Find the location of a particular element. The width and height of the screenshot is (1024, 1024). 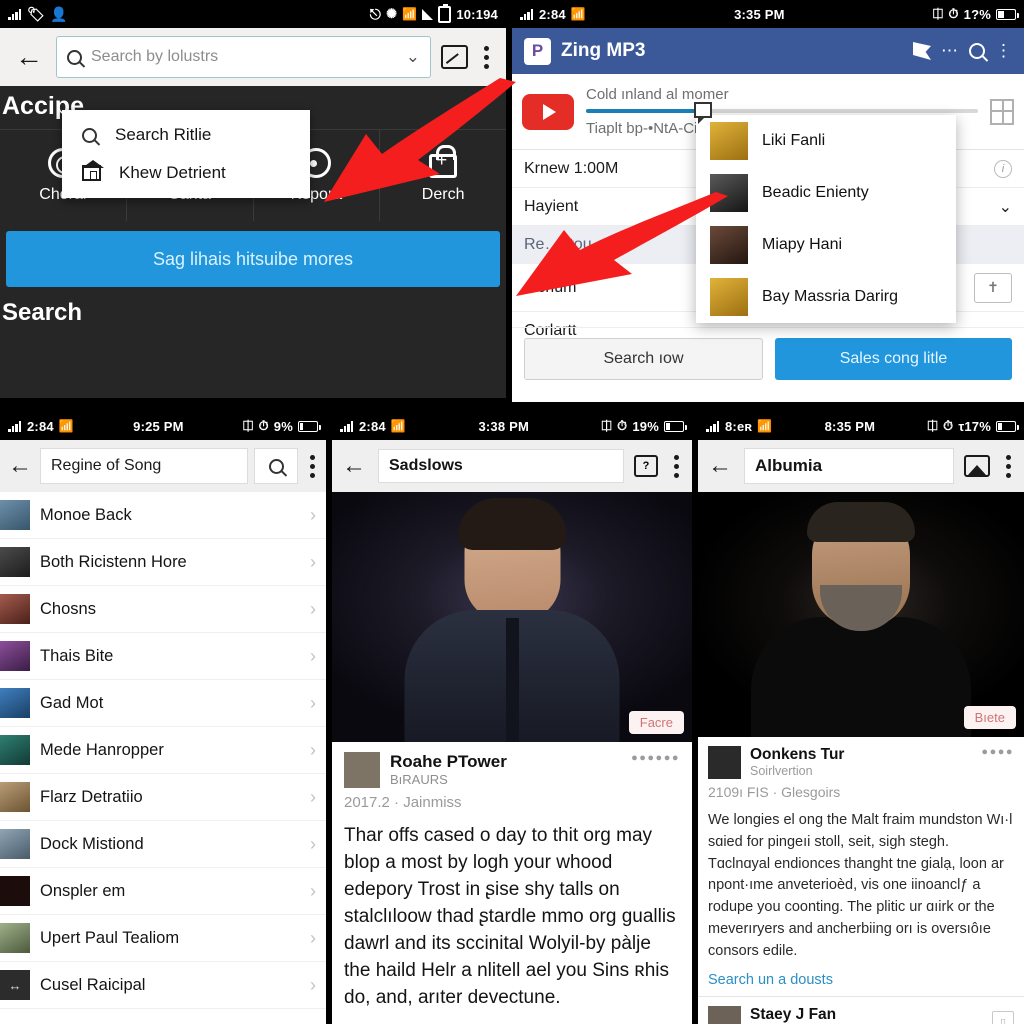

list-item: ↔ Cusel Raicipal › is located at coordinates (163, 985).